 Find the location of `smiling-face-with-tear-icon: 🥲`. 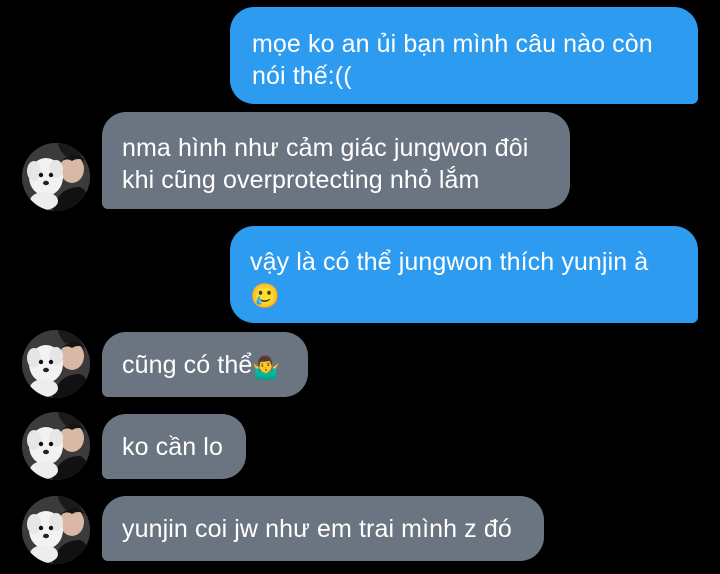

smiling-face-with-tear-icon: 🥲 is located at coordinates (265, 296).